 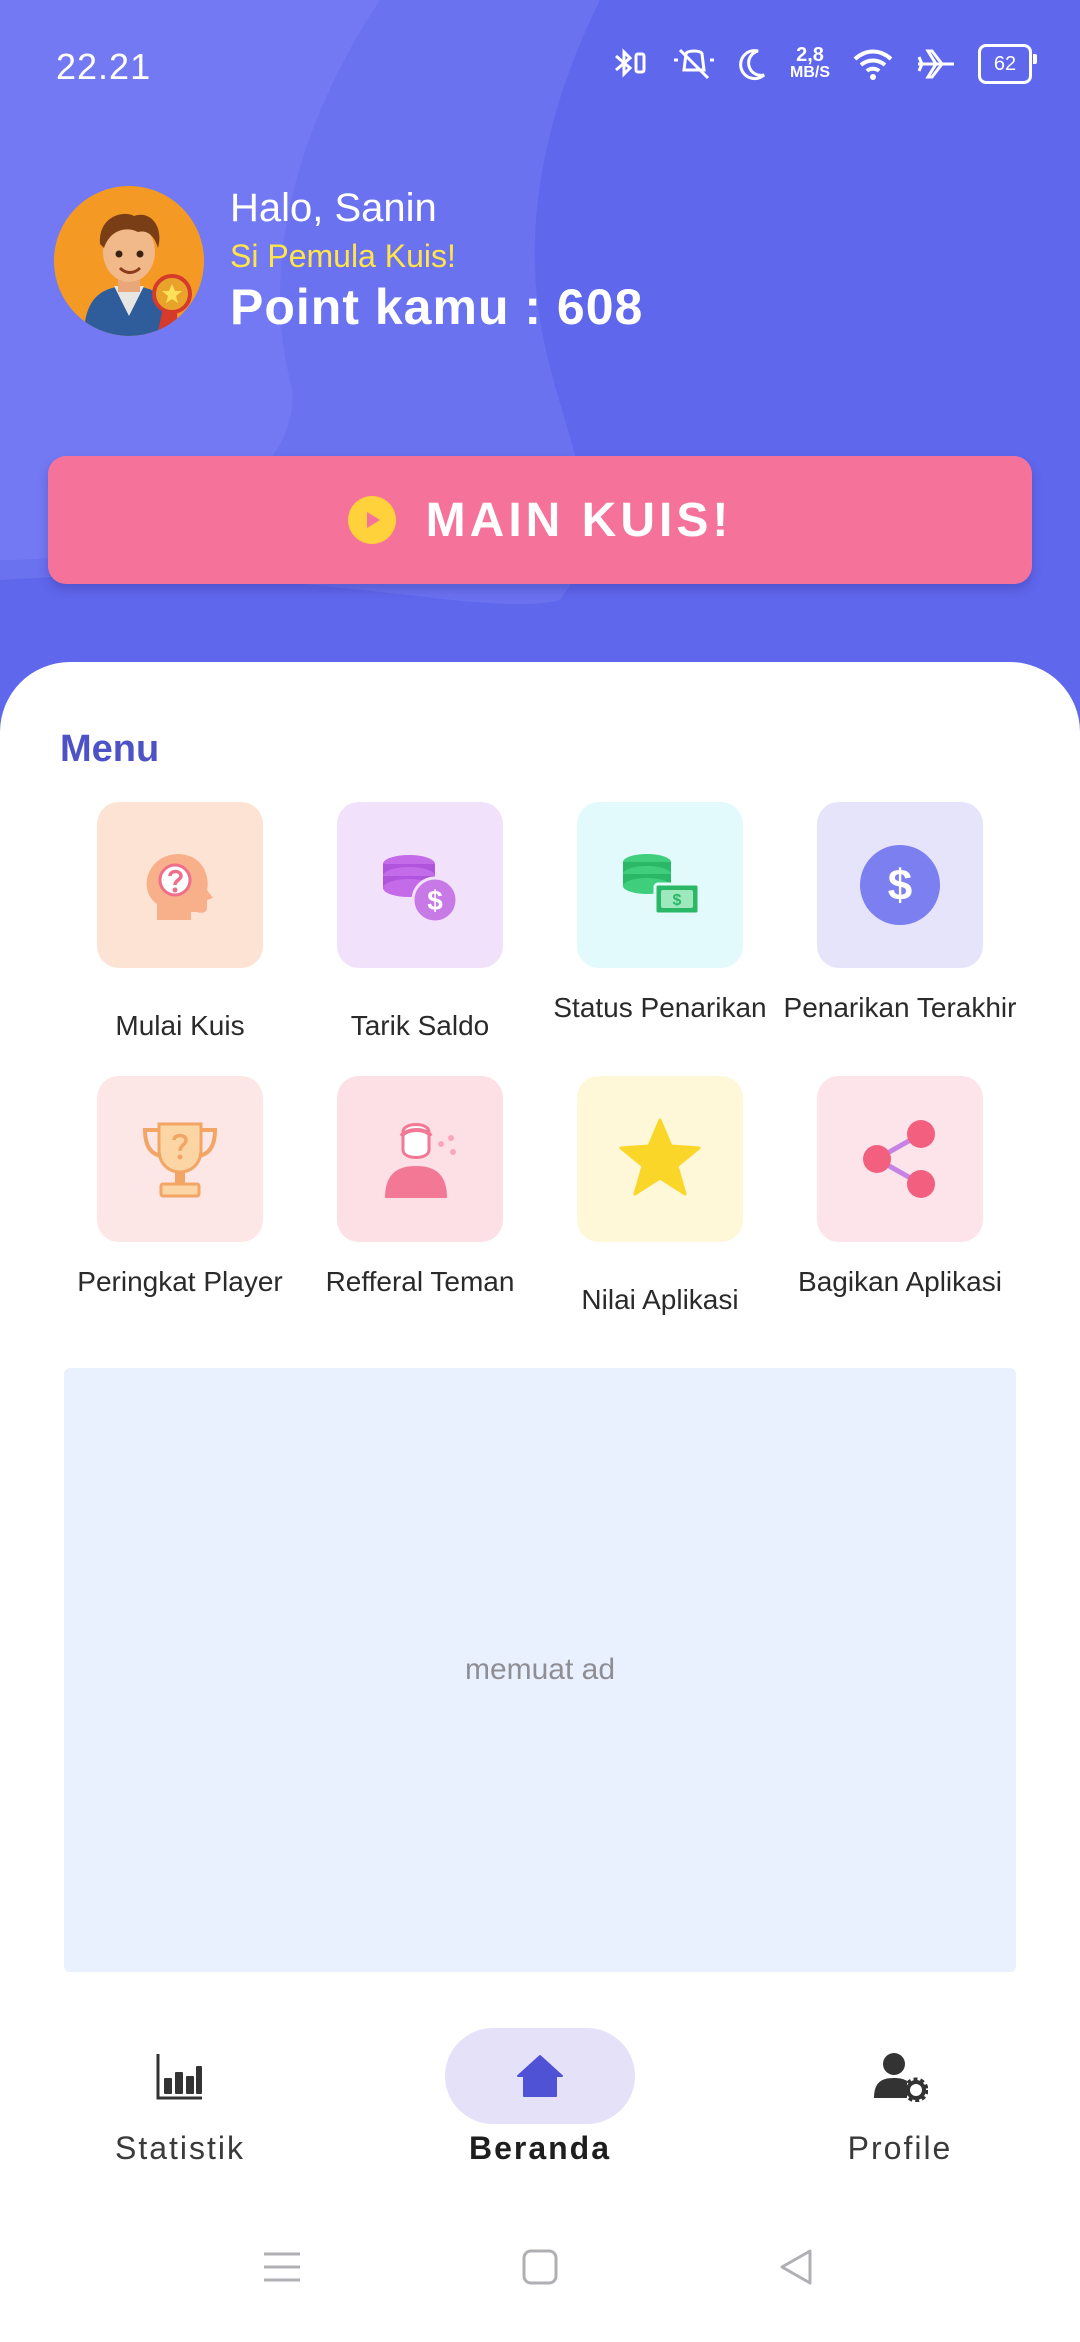 I want to click on menu-item-label: Status Penarikan, so click(x=660, y=1007).